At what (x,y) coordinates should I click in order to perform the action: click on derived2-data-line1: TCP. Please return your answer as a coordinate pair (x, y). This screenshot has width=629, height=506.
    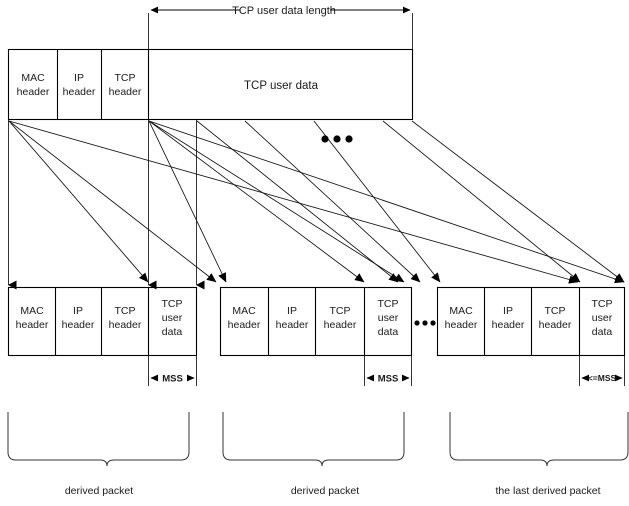
    Looking at the image, I should click on (388, 304).